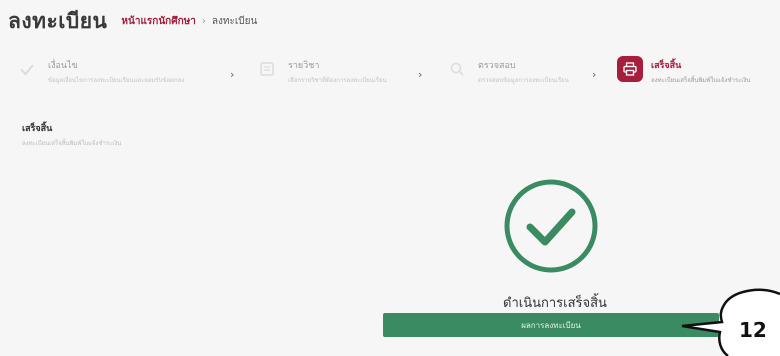 The image size is (780, 356). Describe the element at coordinates (63, 66) in the screenshot. I see `step-title: เงื่อนไข` at that location.